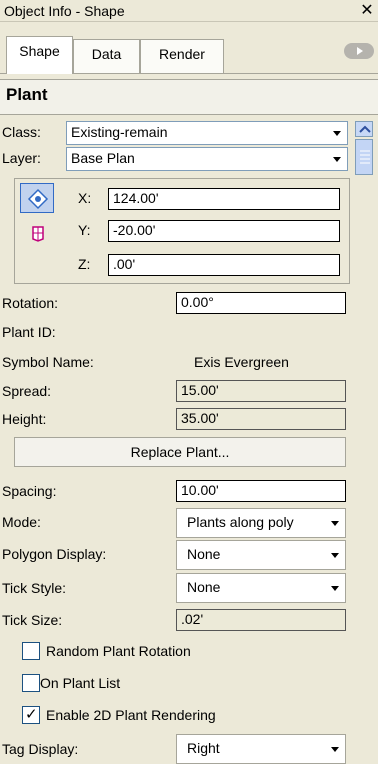  I want to click on symbol-name-value: Exis Evergreen, so click(241, 362).